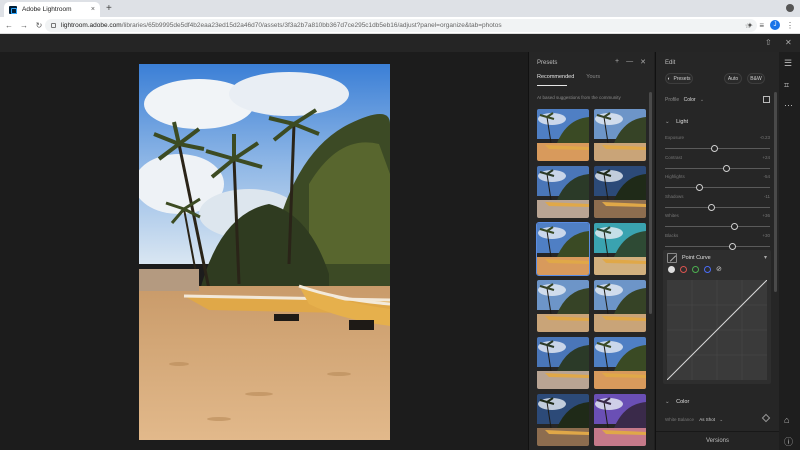  Describe the element at coordinates (672, 235) in the screenshot. I see `slider-label: Blacks` at that location.